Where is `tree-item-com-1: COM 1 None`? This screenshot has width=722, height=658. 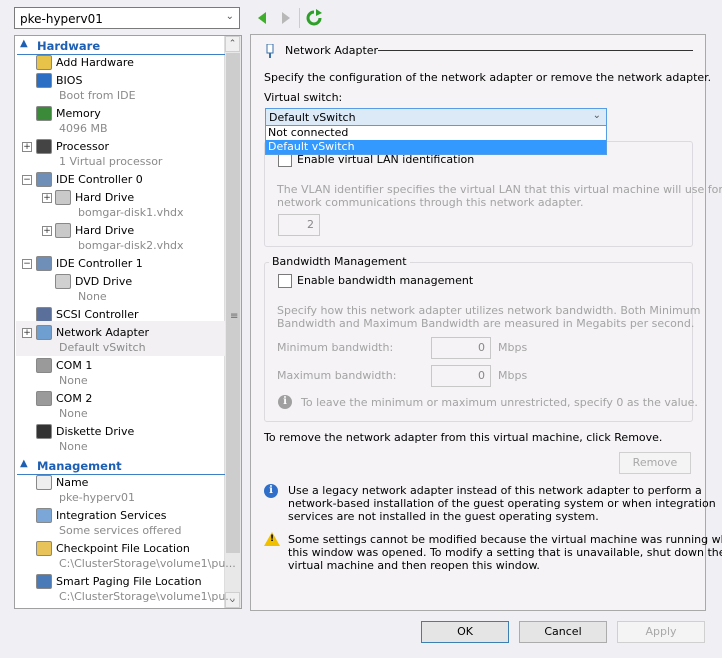
tree-item-com-1: COM 1 None is located at coordinates (120, 374).